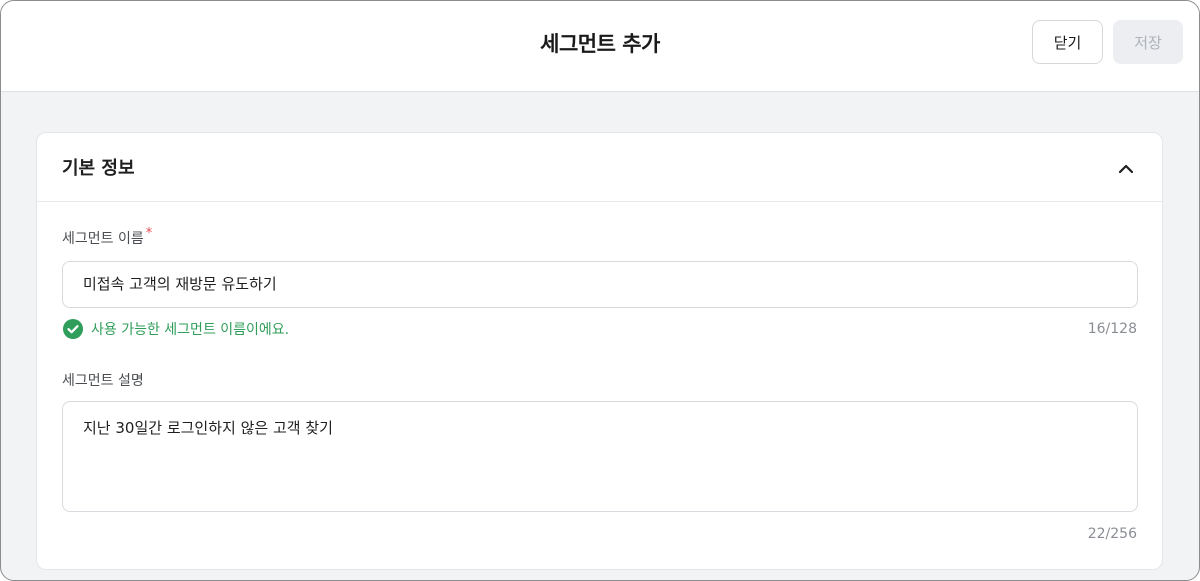  I want to click on segment-name-input: 미접속 고객의 재방문 유도하기, so click(600, 284).